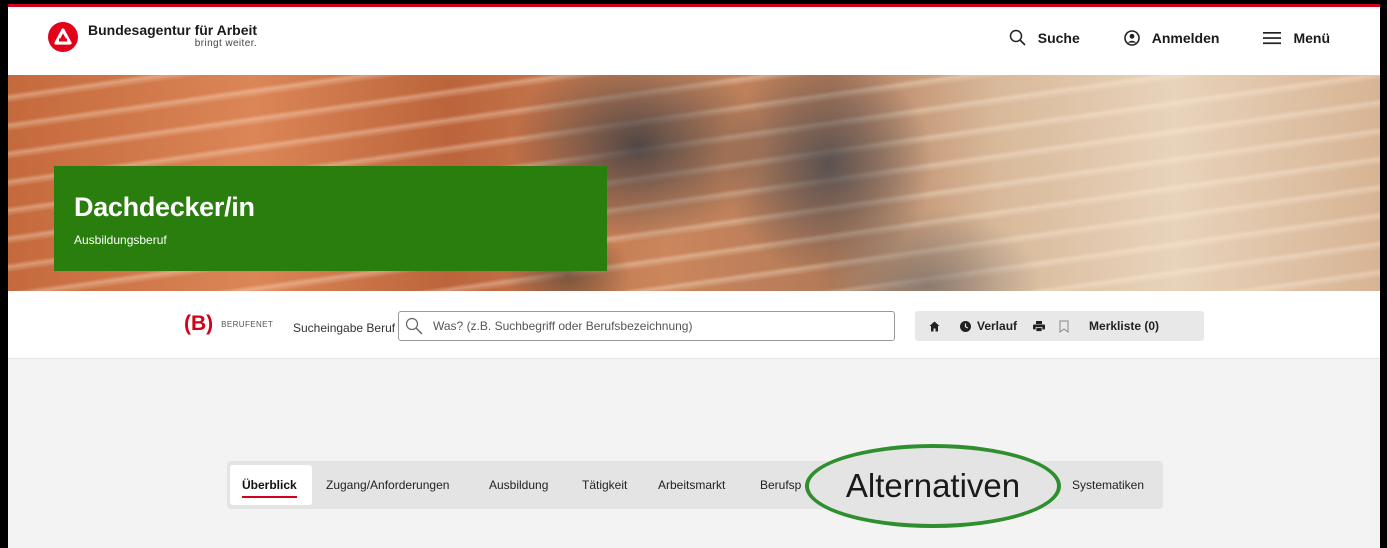 The height and width of the screenshot is (548, 1387). What do you see at coordinates (780, 485) in the screenshot?
I see `tab-berufsperspektiven: Berufsp` at bounding box center [780, 485].